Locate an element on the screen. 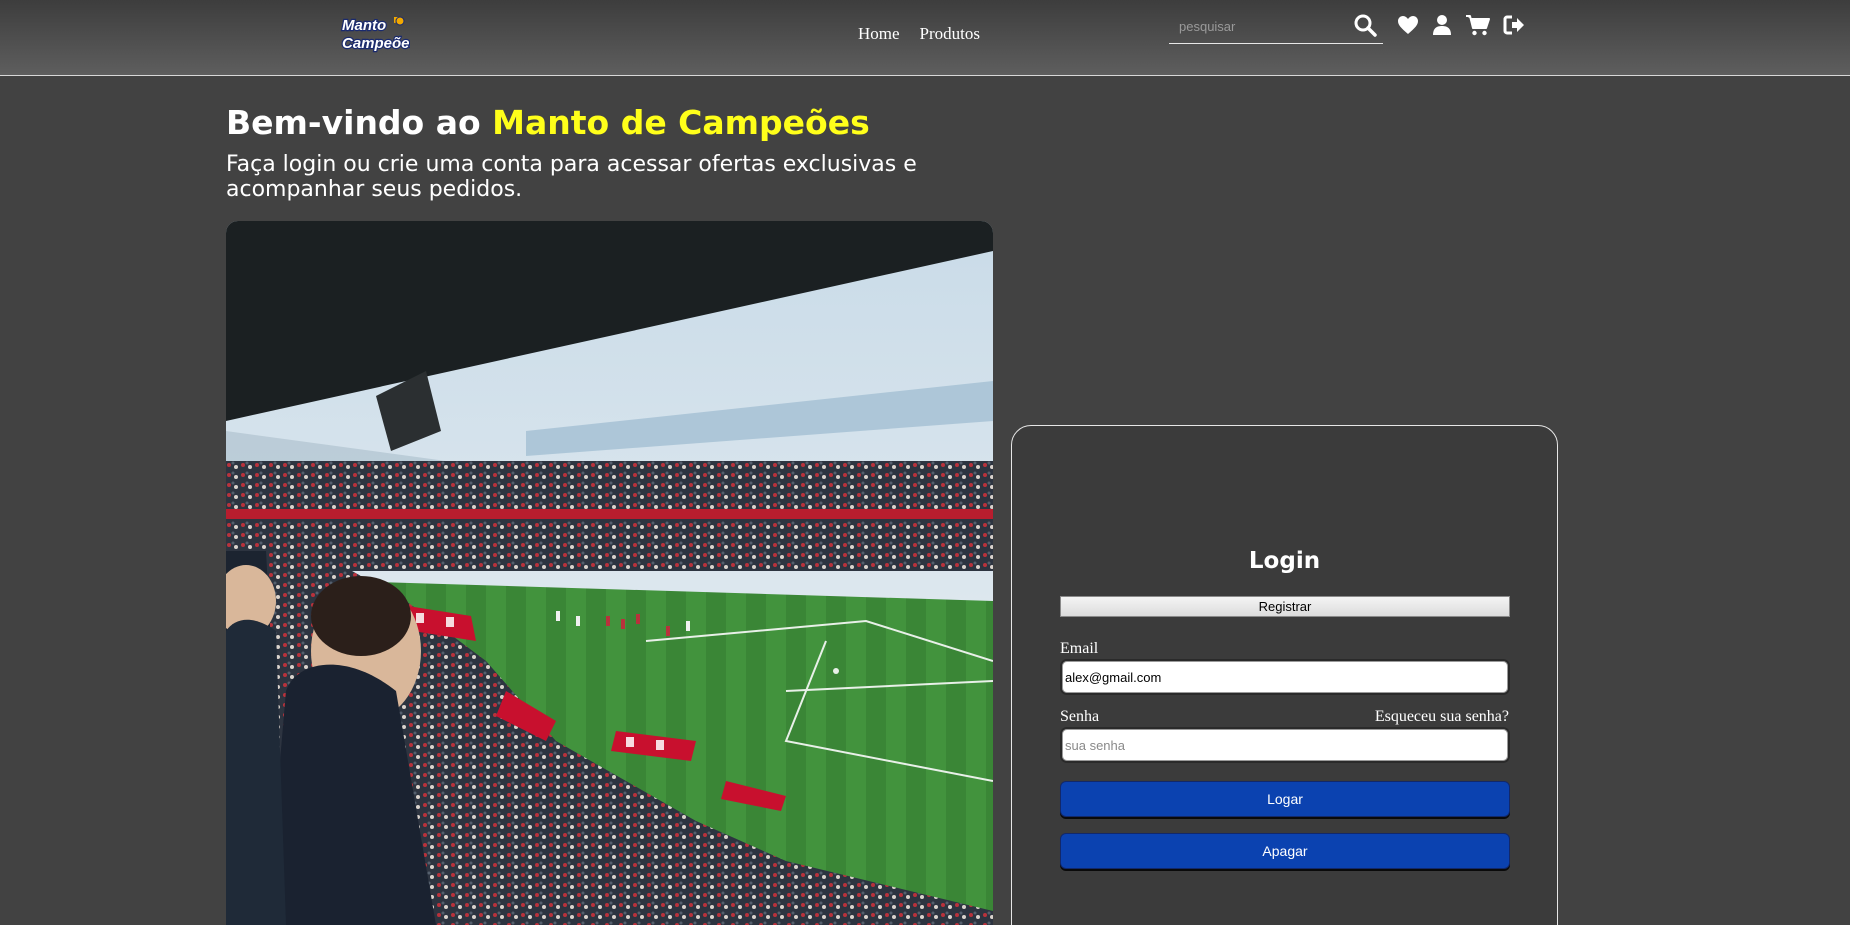 The image size is (1850, 925). main-nav: Home Produtos is located at coordinates (919, 34).